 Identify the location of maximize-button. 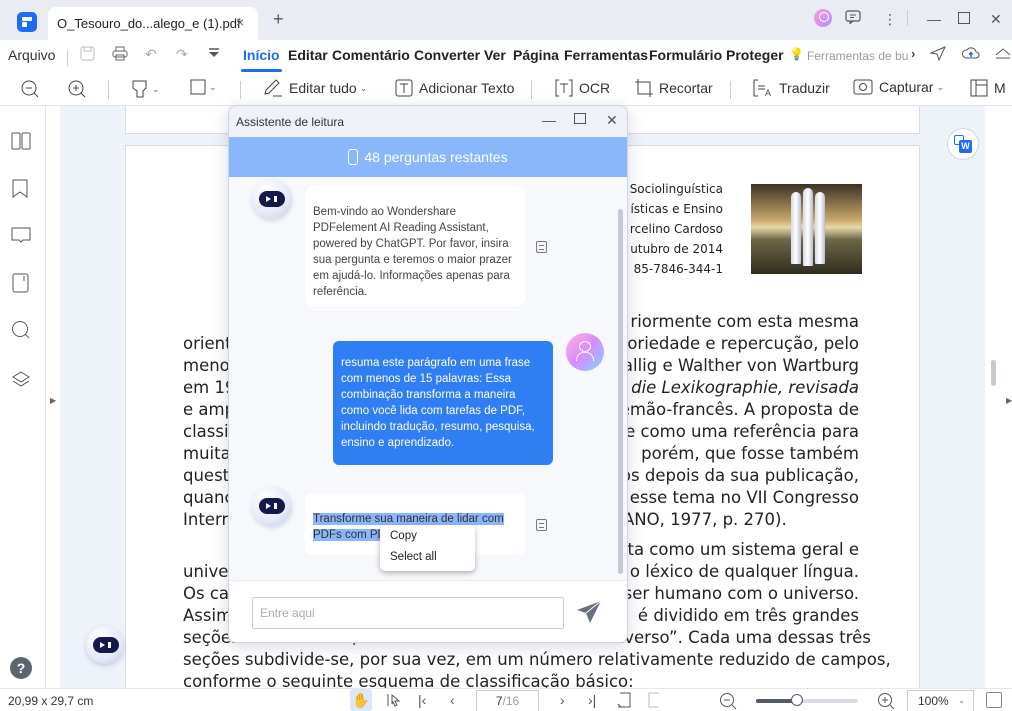
(964, 19).